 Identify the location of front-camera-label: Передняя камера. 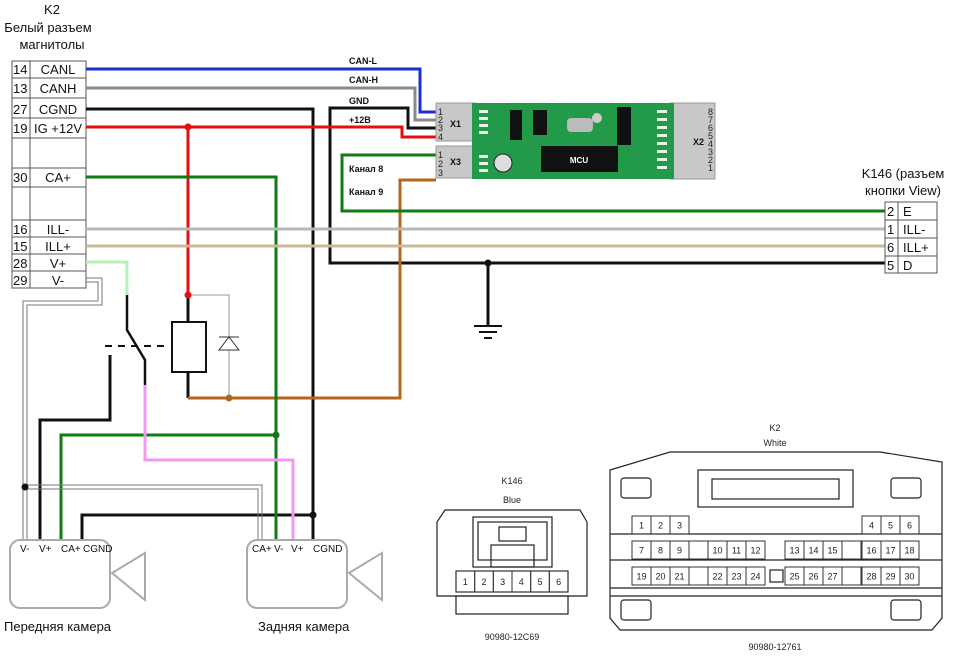
(58, 626).